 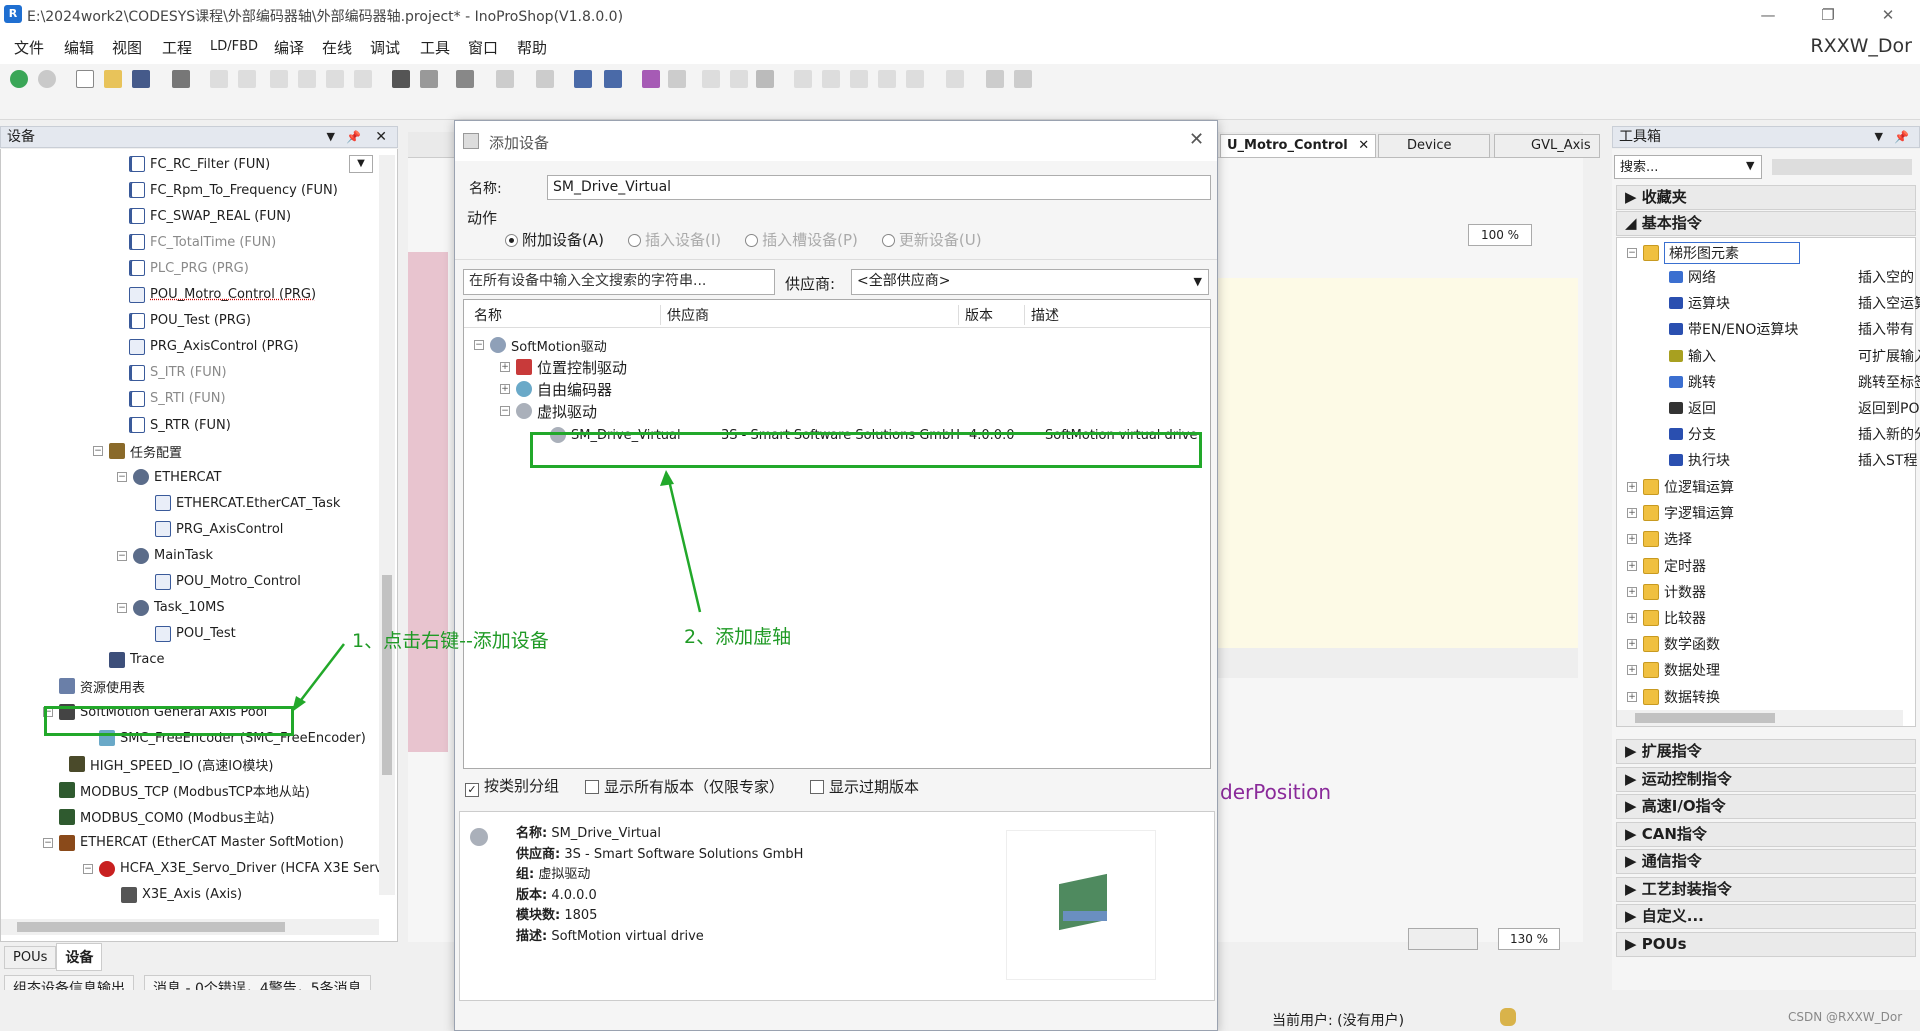 What do you see at coordinates (738, 637) in the screenshot?
I see `annotation-step2: 2、添加虚轴` at bounding box center [738, 637].